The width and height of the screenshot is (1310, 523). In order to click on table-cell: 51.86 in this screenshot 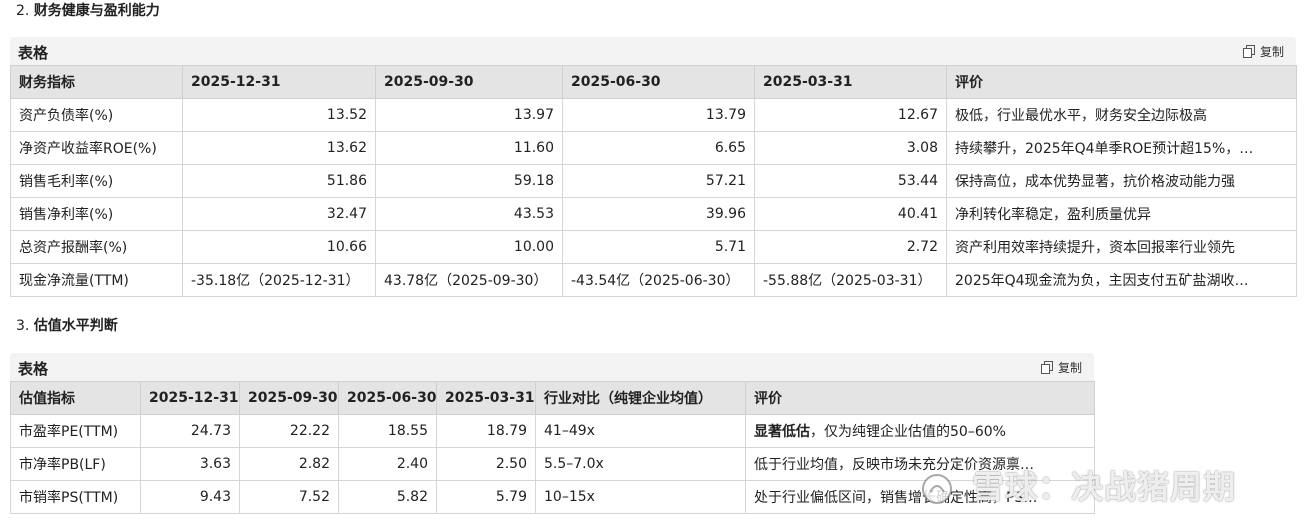, I will do `click(279, 181)`.